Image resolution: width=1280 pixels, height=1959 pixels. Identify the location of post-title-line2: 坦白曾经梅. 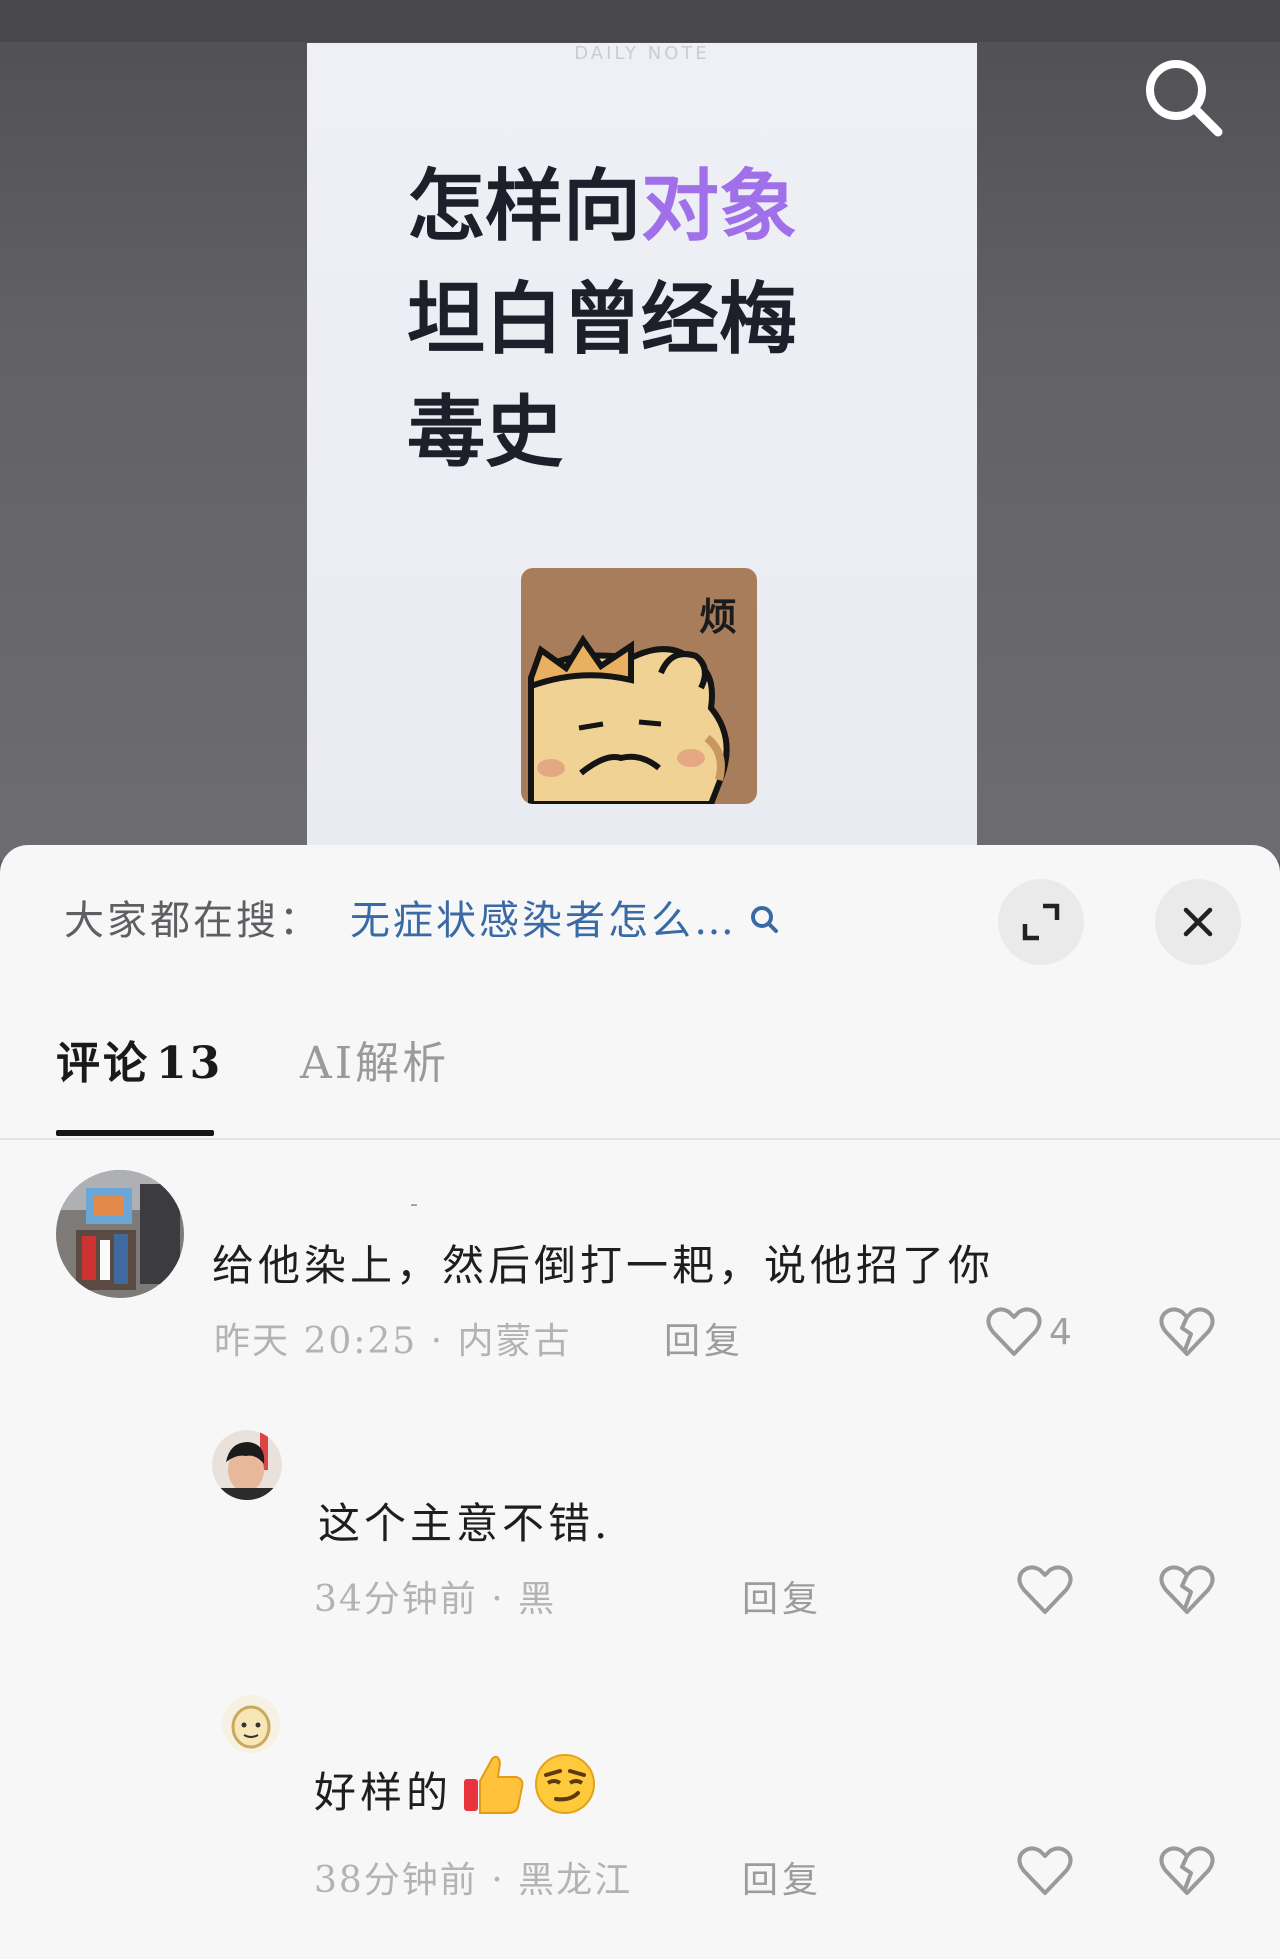
(602, 320).